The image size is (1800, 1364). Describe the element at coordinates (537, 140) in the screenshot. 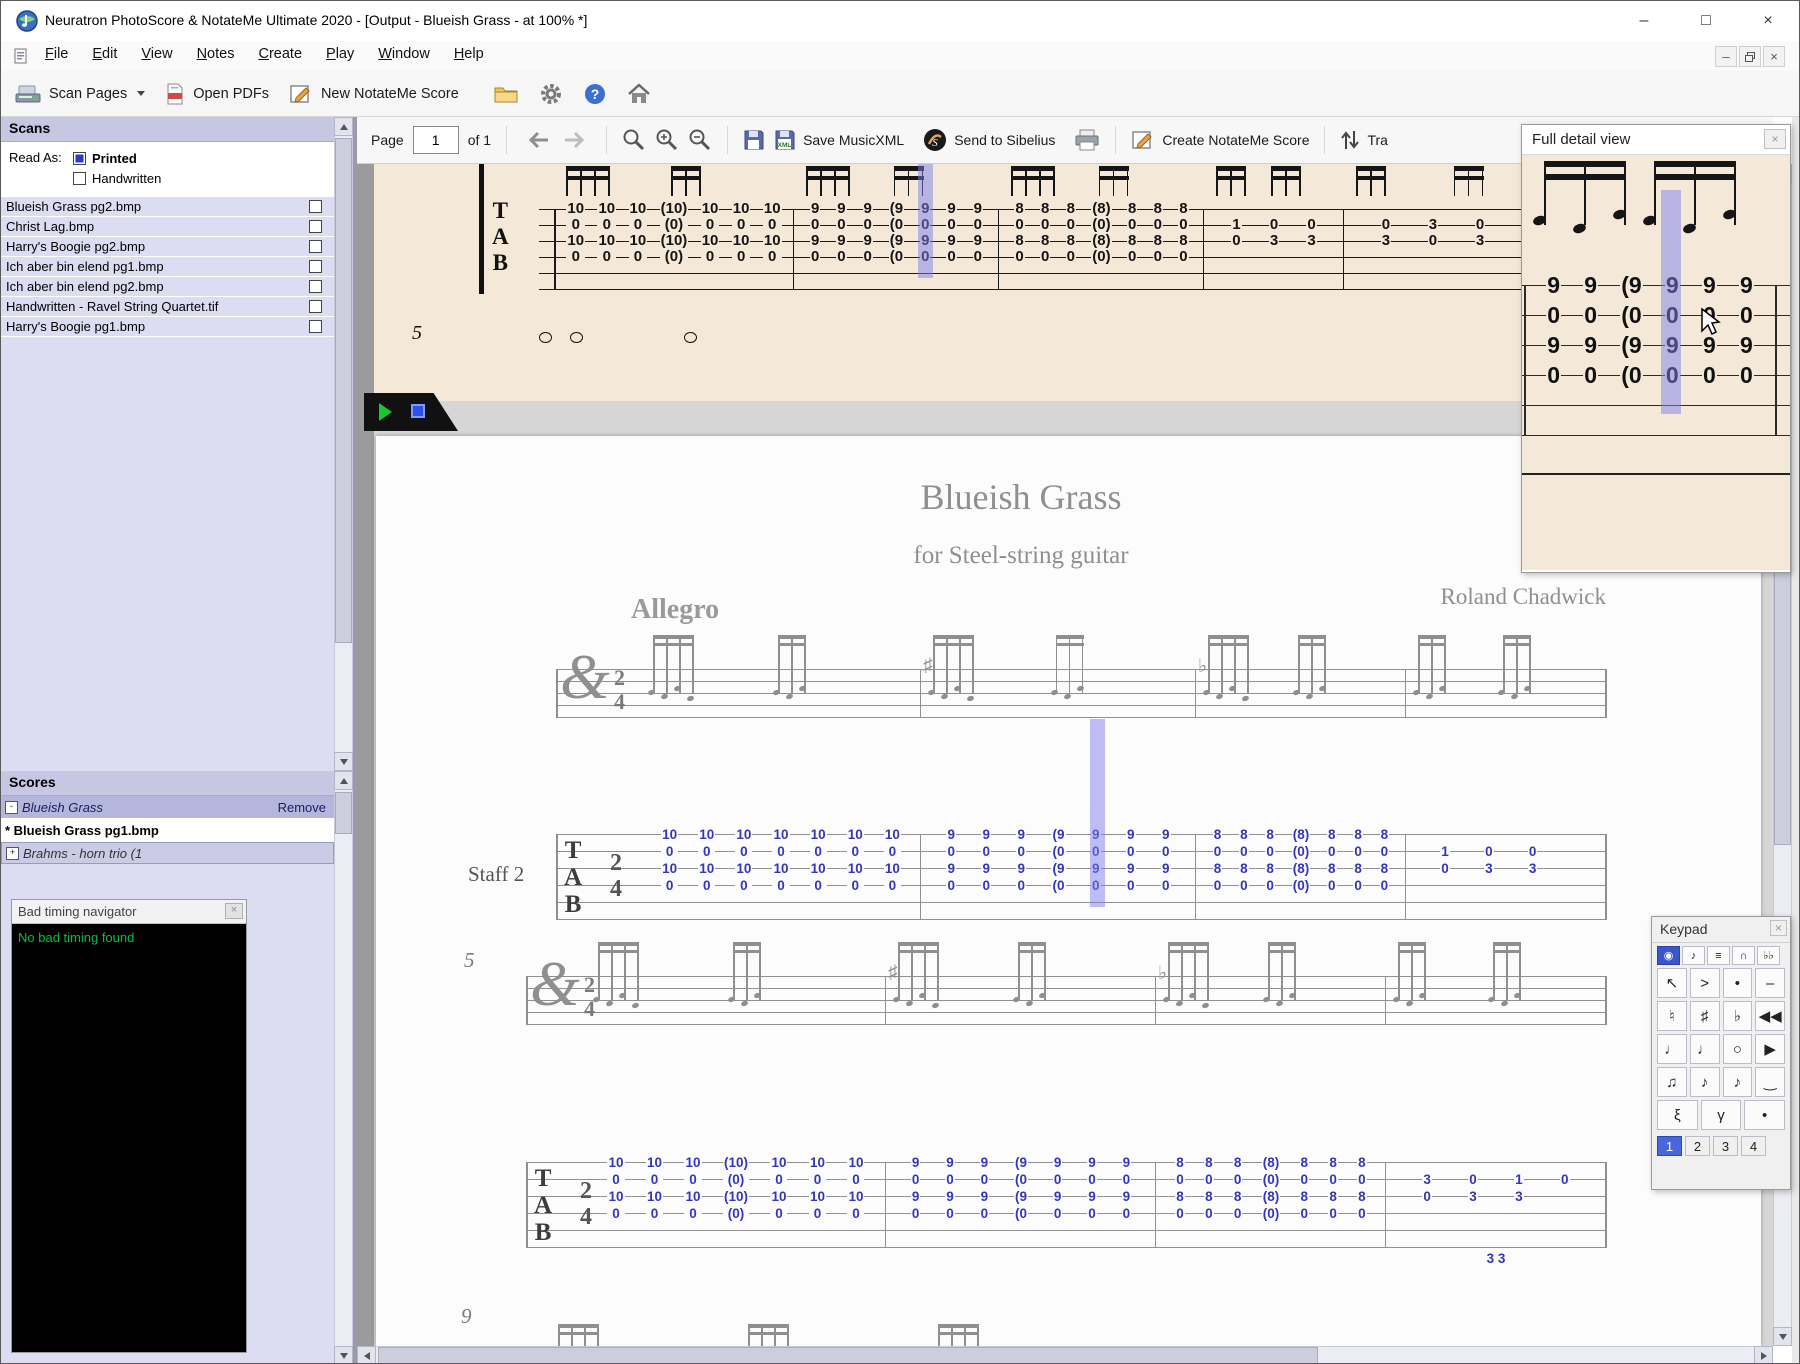

I see `previous-page-button` at that location.